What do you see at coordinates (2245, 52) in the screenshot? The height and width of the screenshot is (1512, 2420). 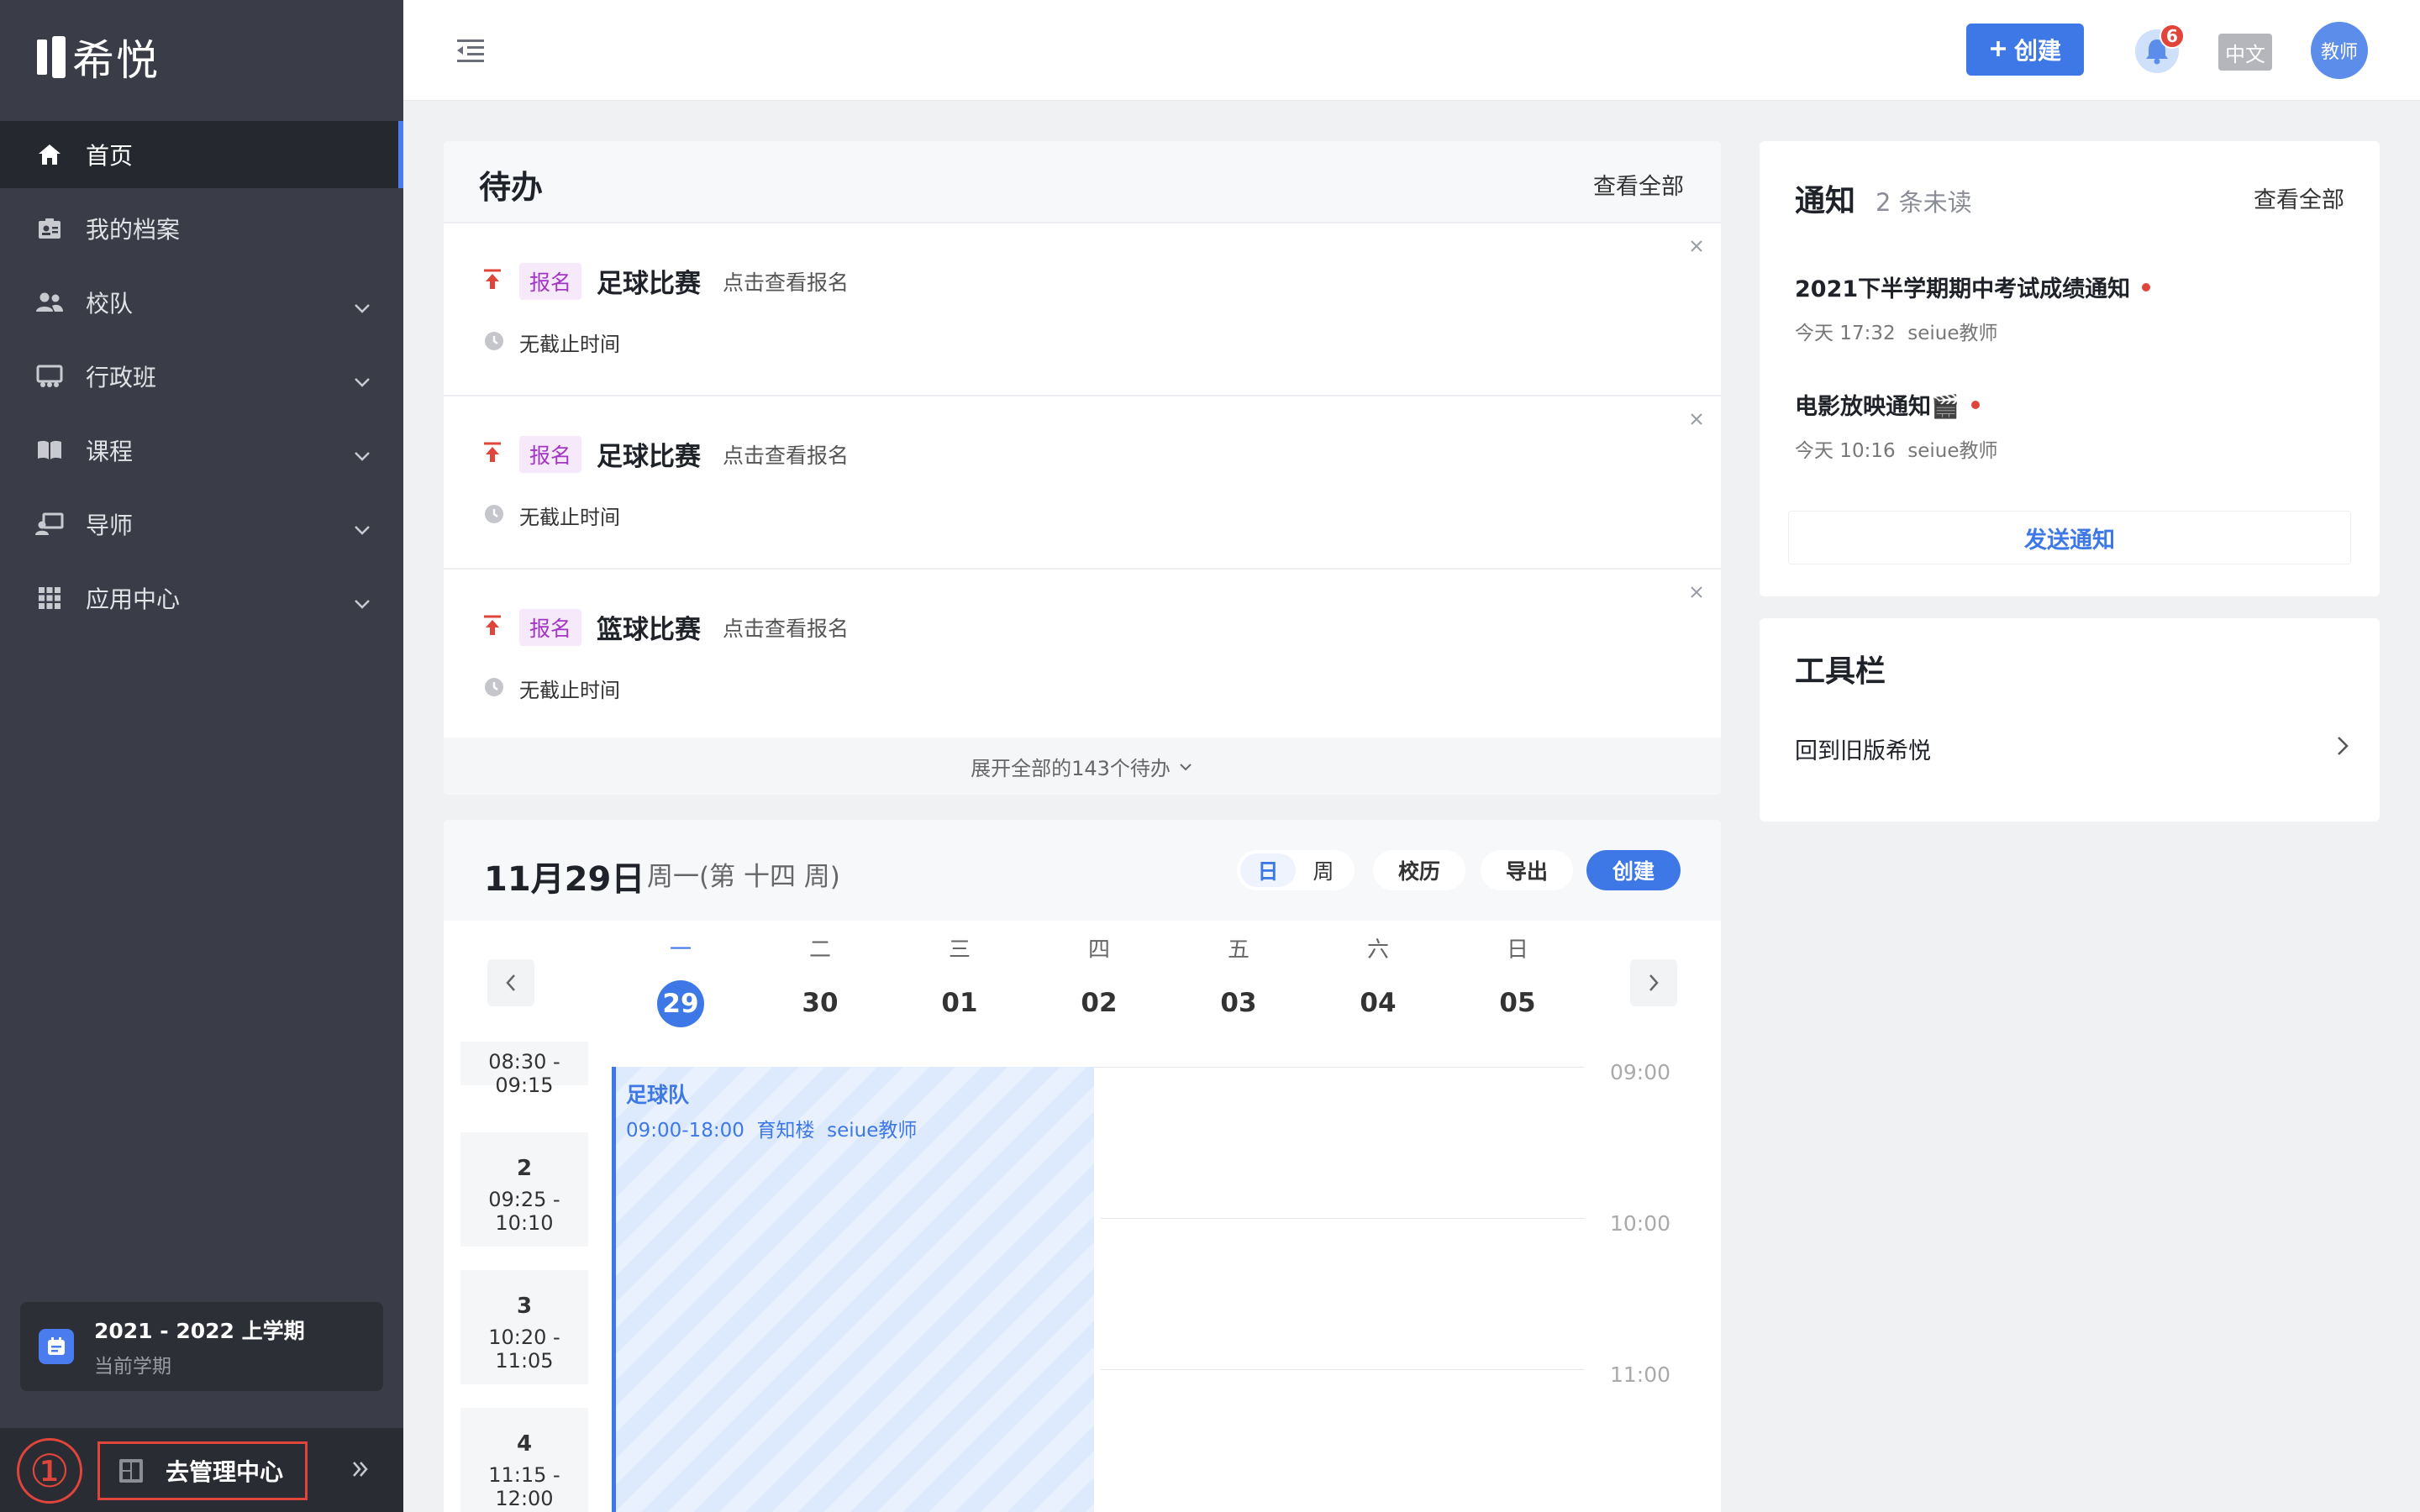 I see `language-switch: 中文` at bounding box center [2245, 52].